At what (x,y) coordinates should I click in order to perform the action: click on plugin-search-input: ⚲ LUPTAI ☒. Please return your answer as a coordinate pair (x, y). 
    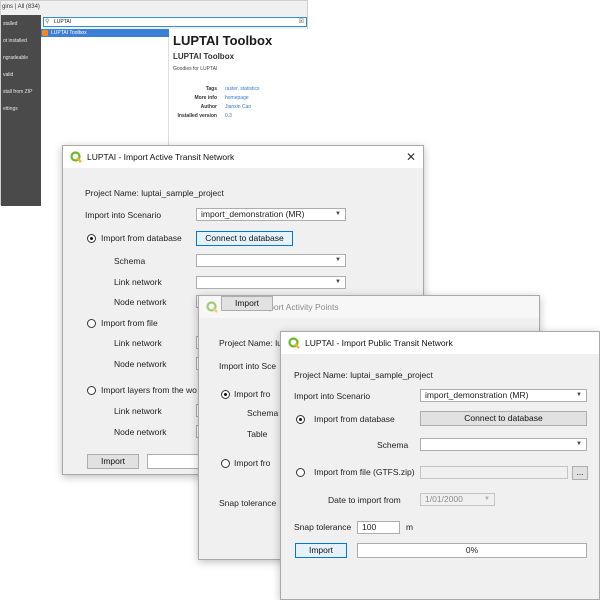
    Looking at the image, I should click on (175, 22).